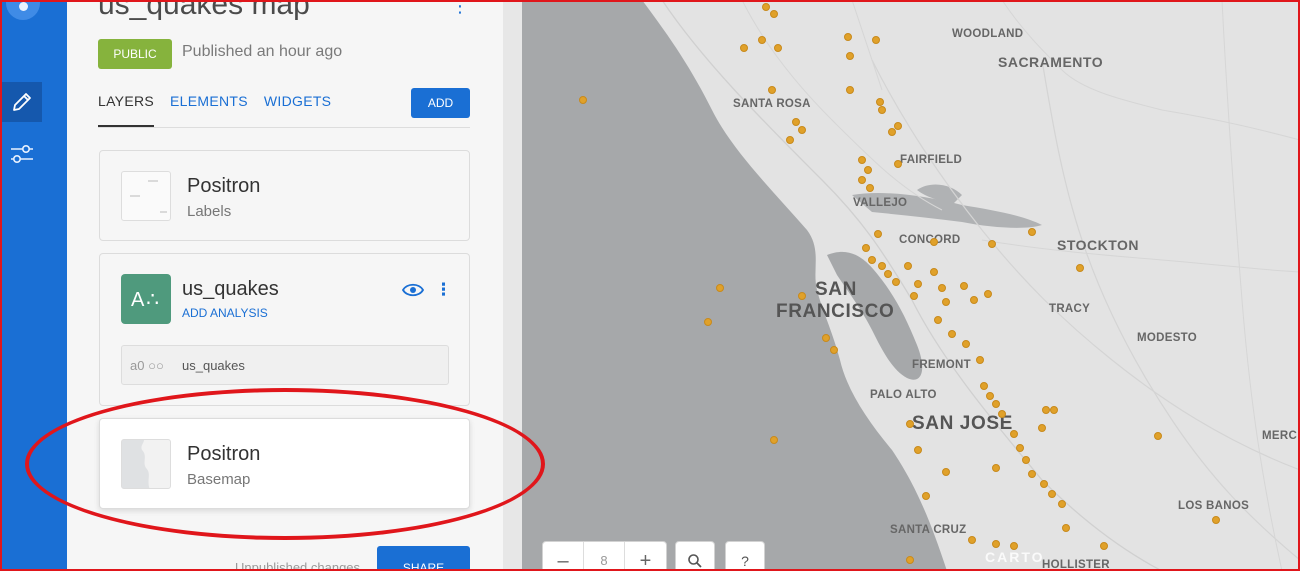 The image size is (1300, 571). What do you see at coordinates (230, 289) in the screenshot?
I see `data-layer-name: us_quakes` at bounding box center [230, 289].